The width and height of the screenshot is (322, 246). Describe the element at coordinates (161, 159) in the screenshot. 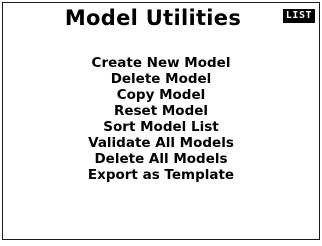

I see `menu-item-delete-all-models: Delete All Models` at that location.